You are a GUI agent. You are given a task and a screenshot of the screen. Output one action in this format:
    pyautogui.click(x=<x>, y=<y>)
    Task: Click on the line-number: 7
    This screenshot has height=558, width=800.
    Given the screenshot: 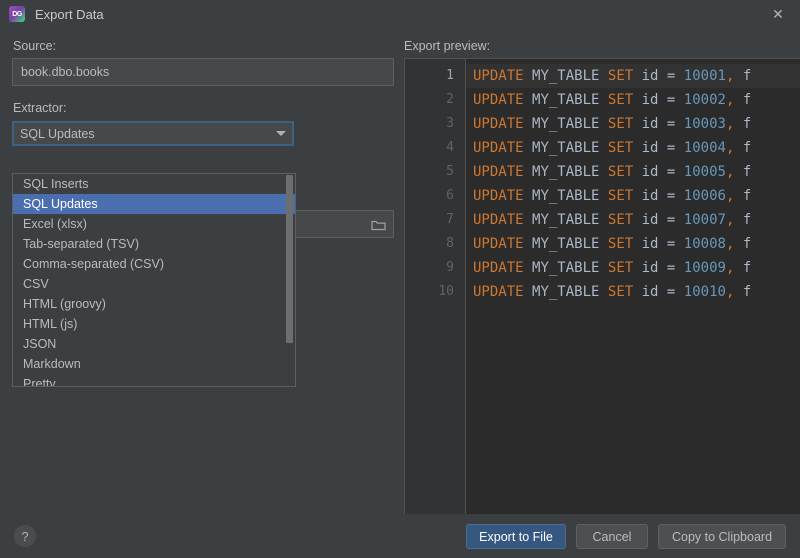 What is the action you would take?
    pyautogui.click(x=450, y=219)
    